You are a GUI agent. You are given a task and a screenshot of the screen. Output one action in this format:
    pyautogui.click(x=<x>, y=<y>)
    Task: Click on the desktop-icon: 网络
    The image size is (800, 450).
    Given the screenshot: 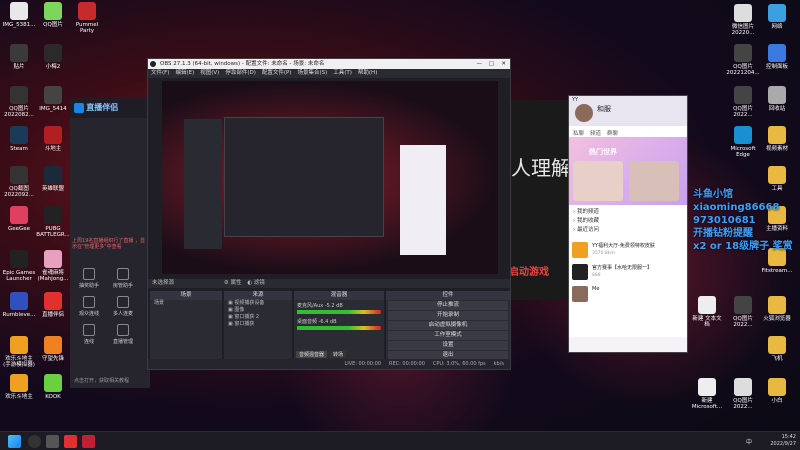 What is the action you would take?
    pyautogui.click(x=777, y=17)
    